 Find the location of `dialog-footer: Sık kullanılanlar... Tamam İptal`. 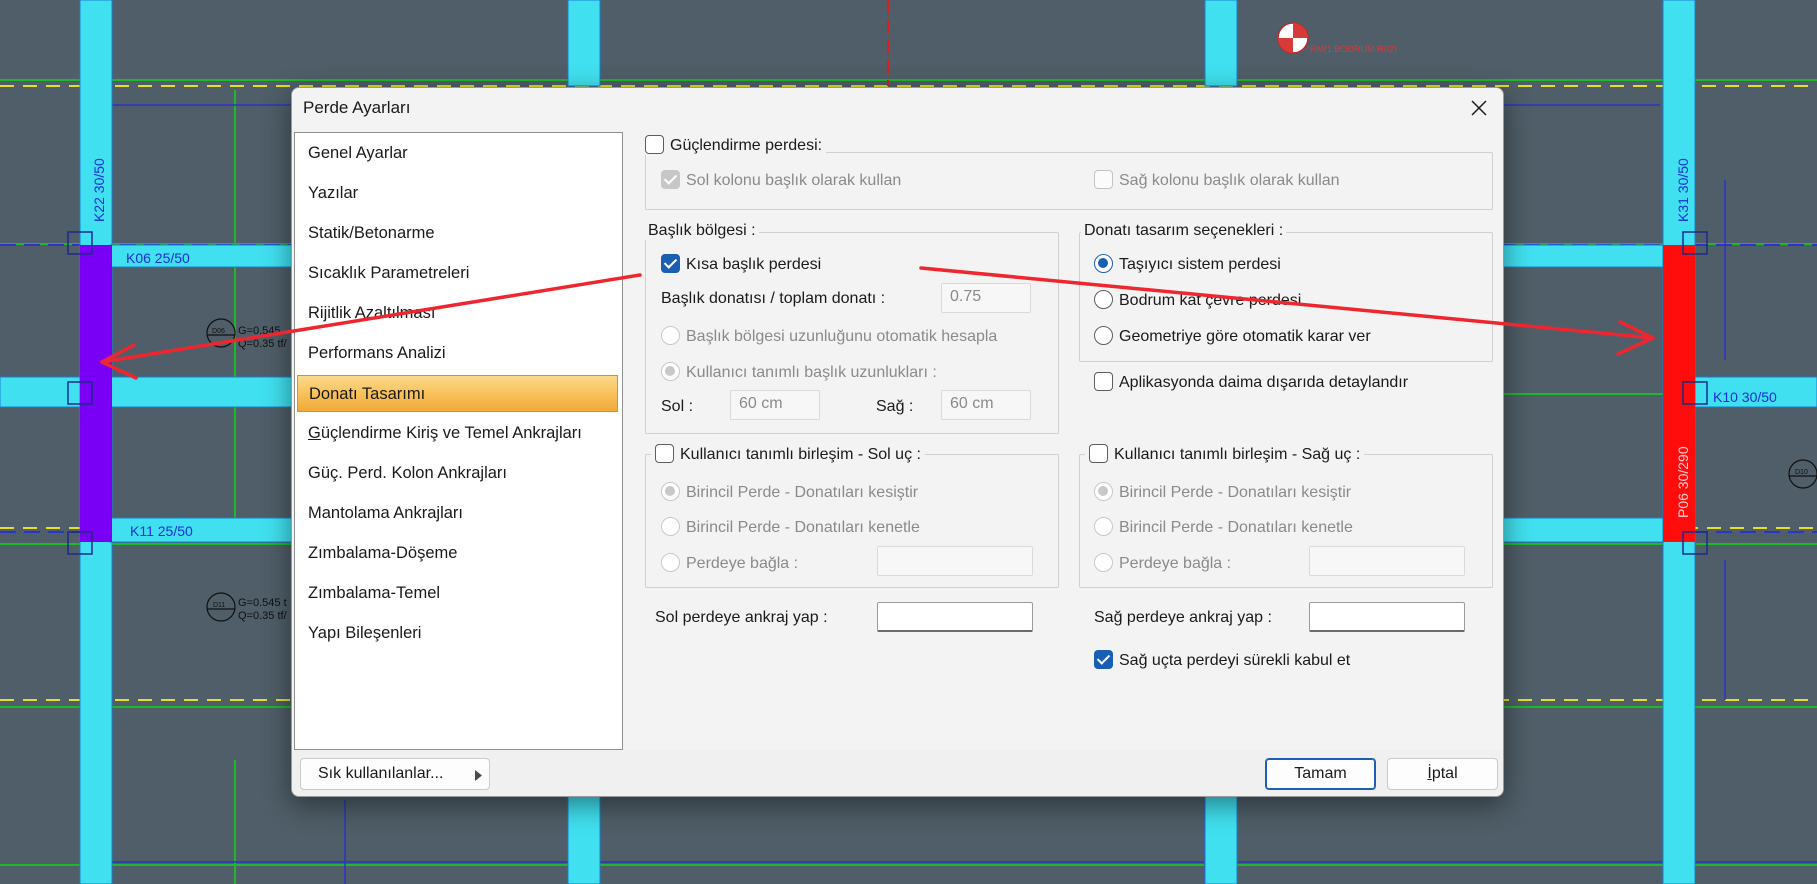

dialog-footer: Sık kullanılanlar... Tamam İptal is located at coordinates (897, 773).